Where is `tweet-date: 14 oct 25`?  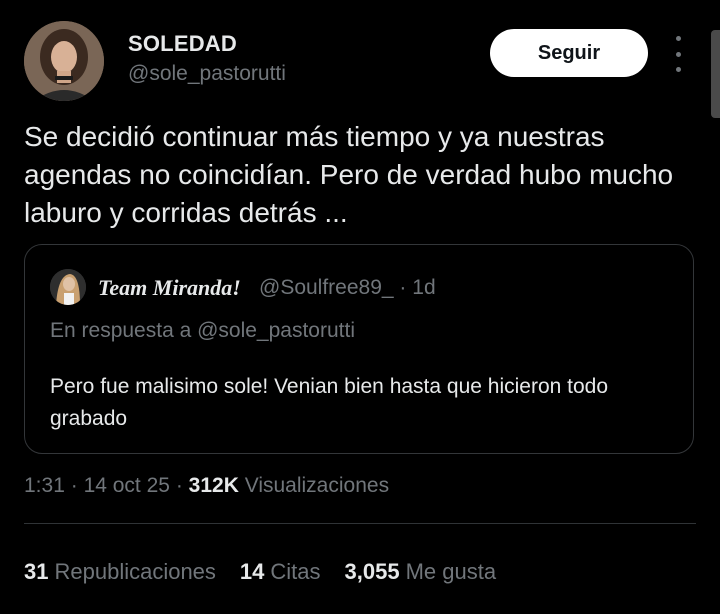 tweet-date: 14 oct 25 is located at coordinates (127, 485).